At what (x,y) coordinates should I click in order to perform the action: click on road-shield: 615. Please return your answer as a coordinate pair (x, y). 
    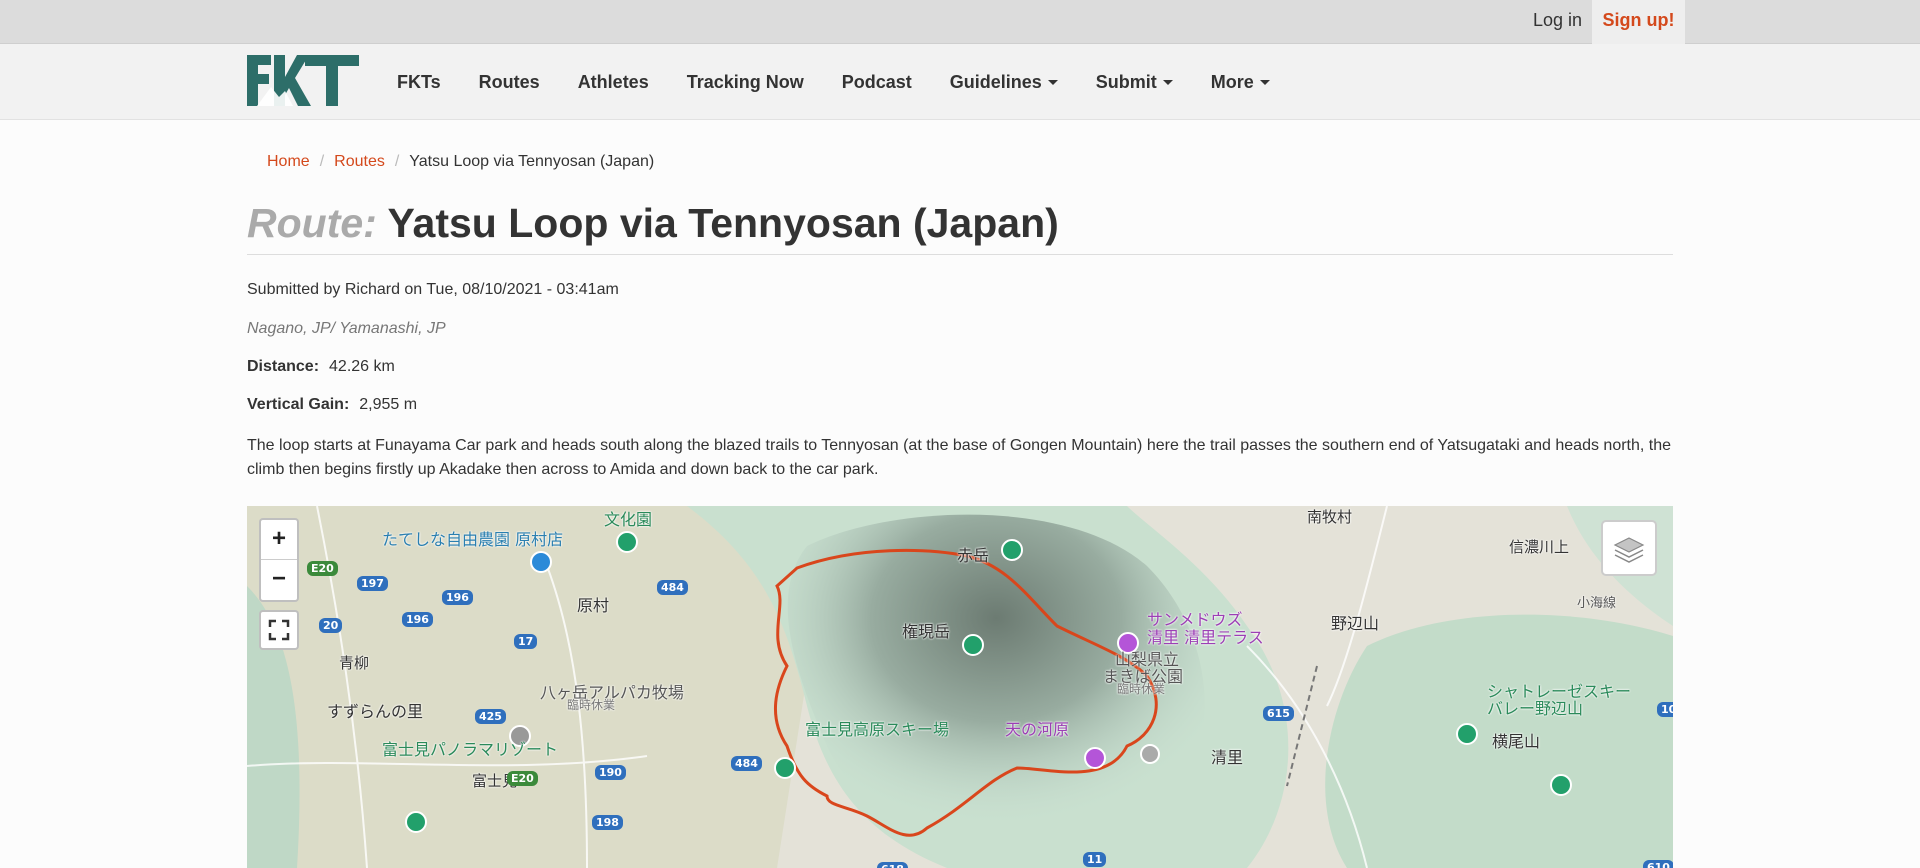
    Looking at the image, I should click on (1278, 713).